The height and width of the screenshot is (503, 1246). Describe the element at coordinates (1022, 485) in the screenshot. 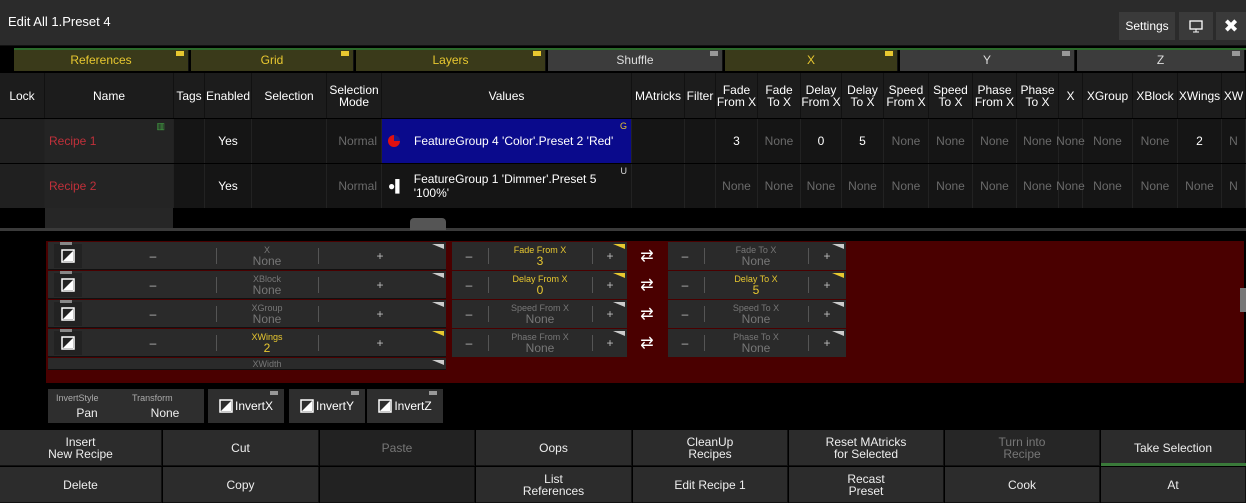

I see `cmd-button-row2-6: Cook` at that location.